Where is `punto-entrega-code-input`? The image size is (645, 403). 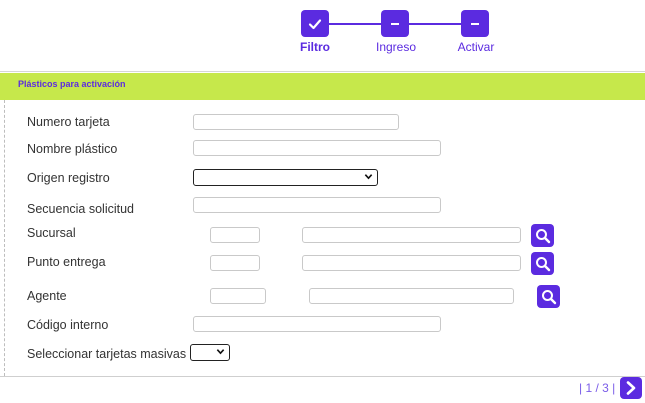 punto-entrega-code-input is located at coordinates (235, 263).